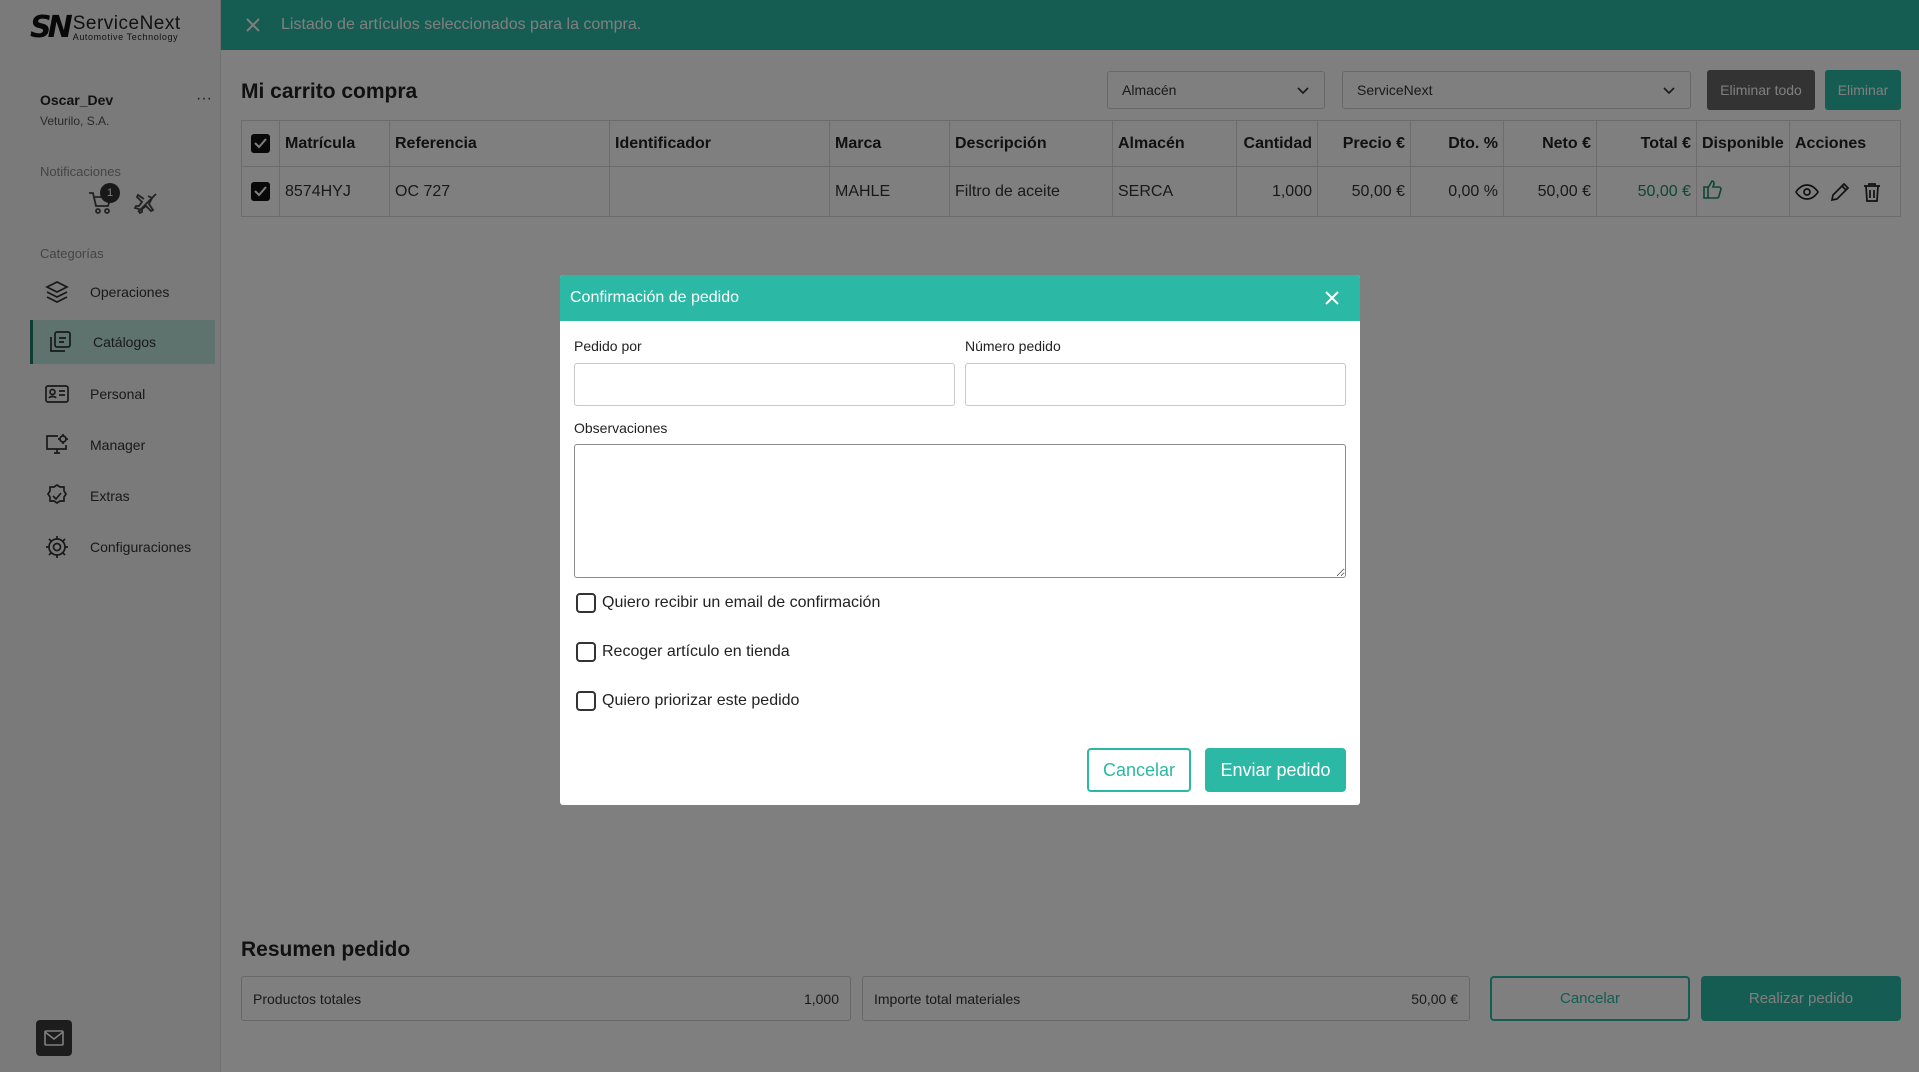 The image size is (1919, 1072). What do you see at coordinates (1332, 298) in the screenshot?
I see `close-icon` at bounding box center [1332, 298].